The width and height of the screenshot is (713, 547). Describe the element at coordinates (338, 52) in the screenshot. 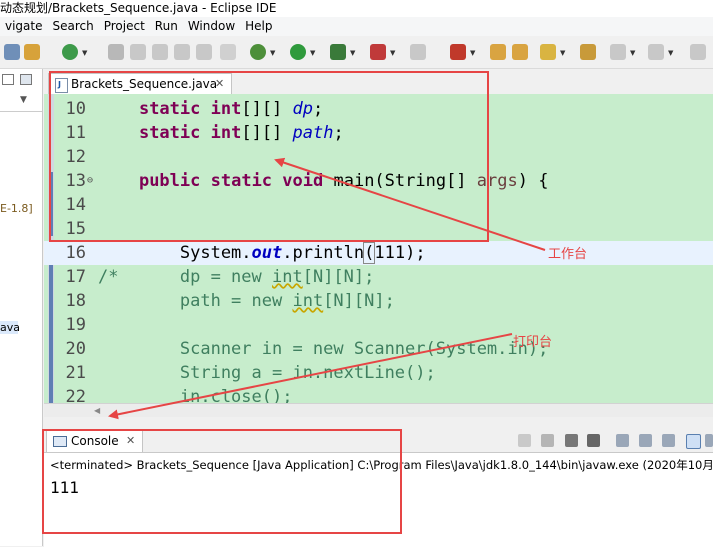

I see `coverage-icon` at that location.